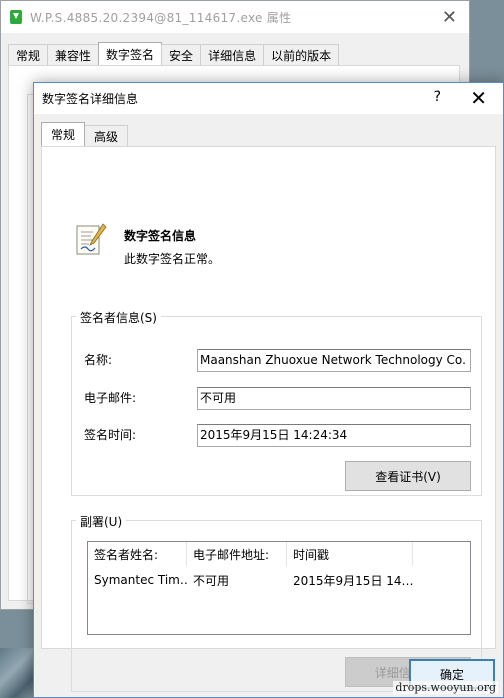 The image size is (504, 698). I want to click on column-email-address: 电子邮件地址:, so click(237, 554).